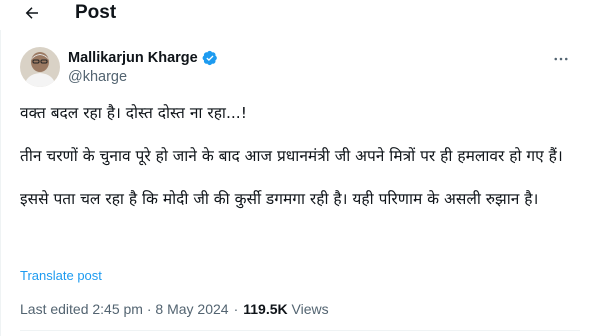 The height and width of the screenshot is (336, 600). Describe the element at coordinates (265, 309) in the screenshot. I see `views-count: 119.5K` at that location.